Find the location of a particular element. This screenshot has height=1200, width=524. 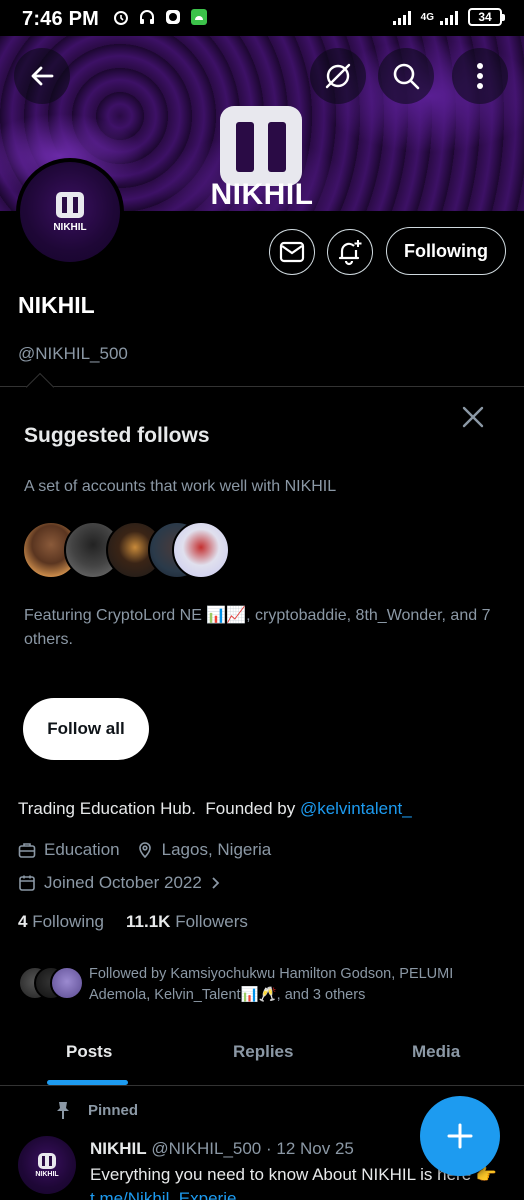

followers-count: 11.1K is located at coordinates (148, 921).